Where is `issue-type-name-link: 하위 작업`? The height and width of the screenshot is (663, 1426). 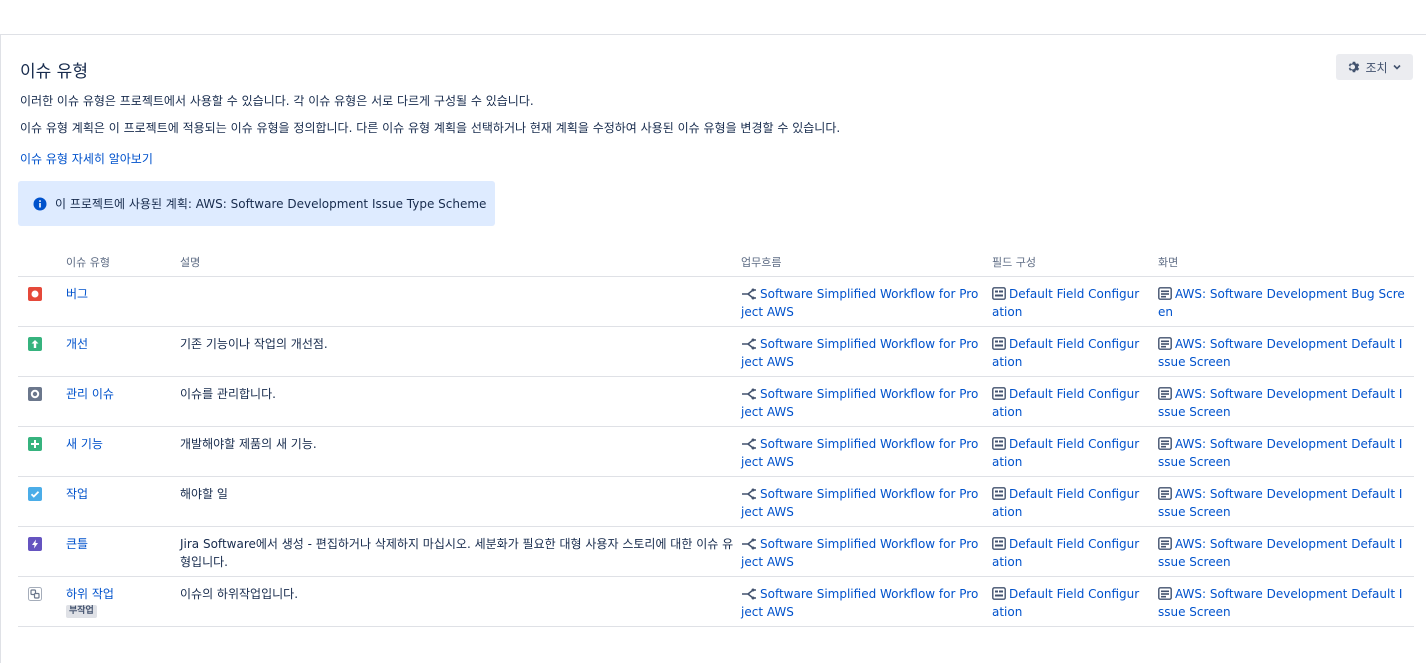
issue-type-name-link: 하위 작업 is located at coordinates (90, 594).